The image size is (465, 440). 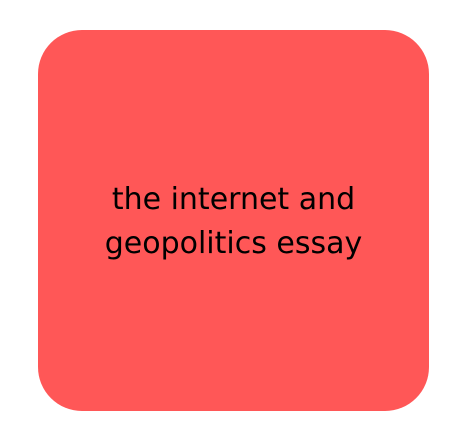 I want to click on card-title: the internet and geopolitics essay, so click(x=234, y=222).